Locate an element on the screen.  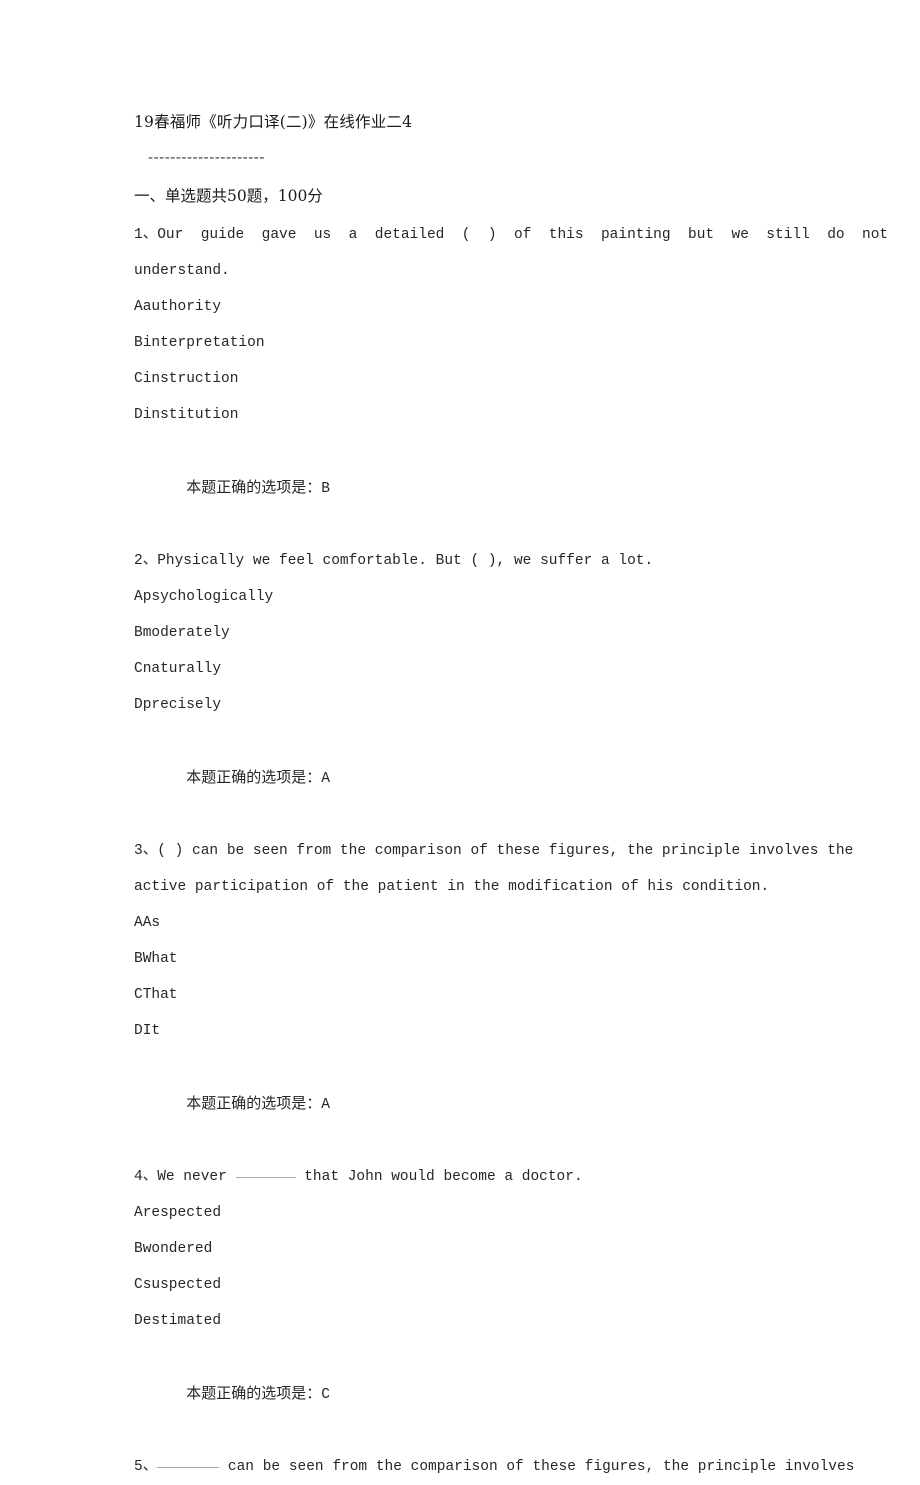
option-b: Bwondered is located at coordinates (472, 1249).